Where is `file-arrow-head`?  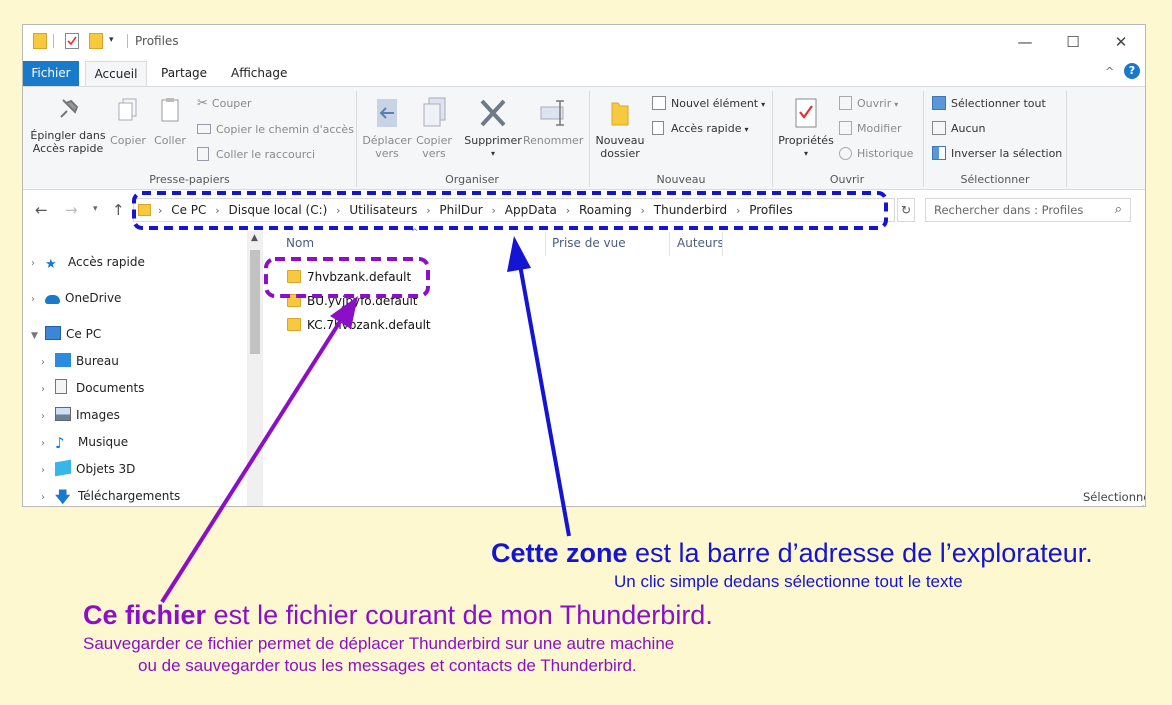 file-arrow-head is located at coordinates (344, 312).